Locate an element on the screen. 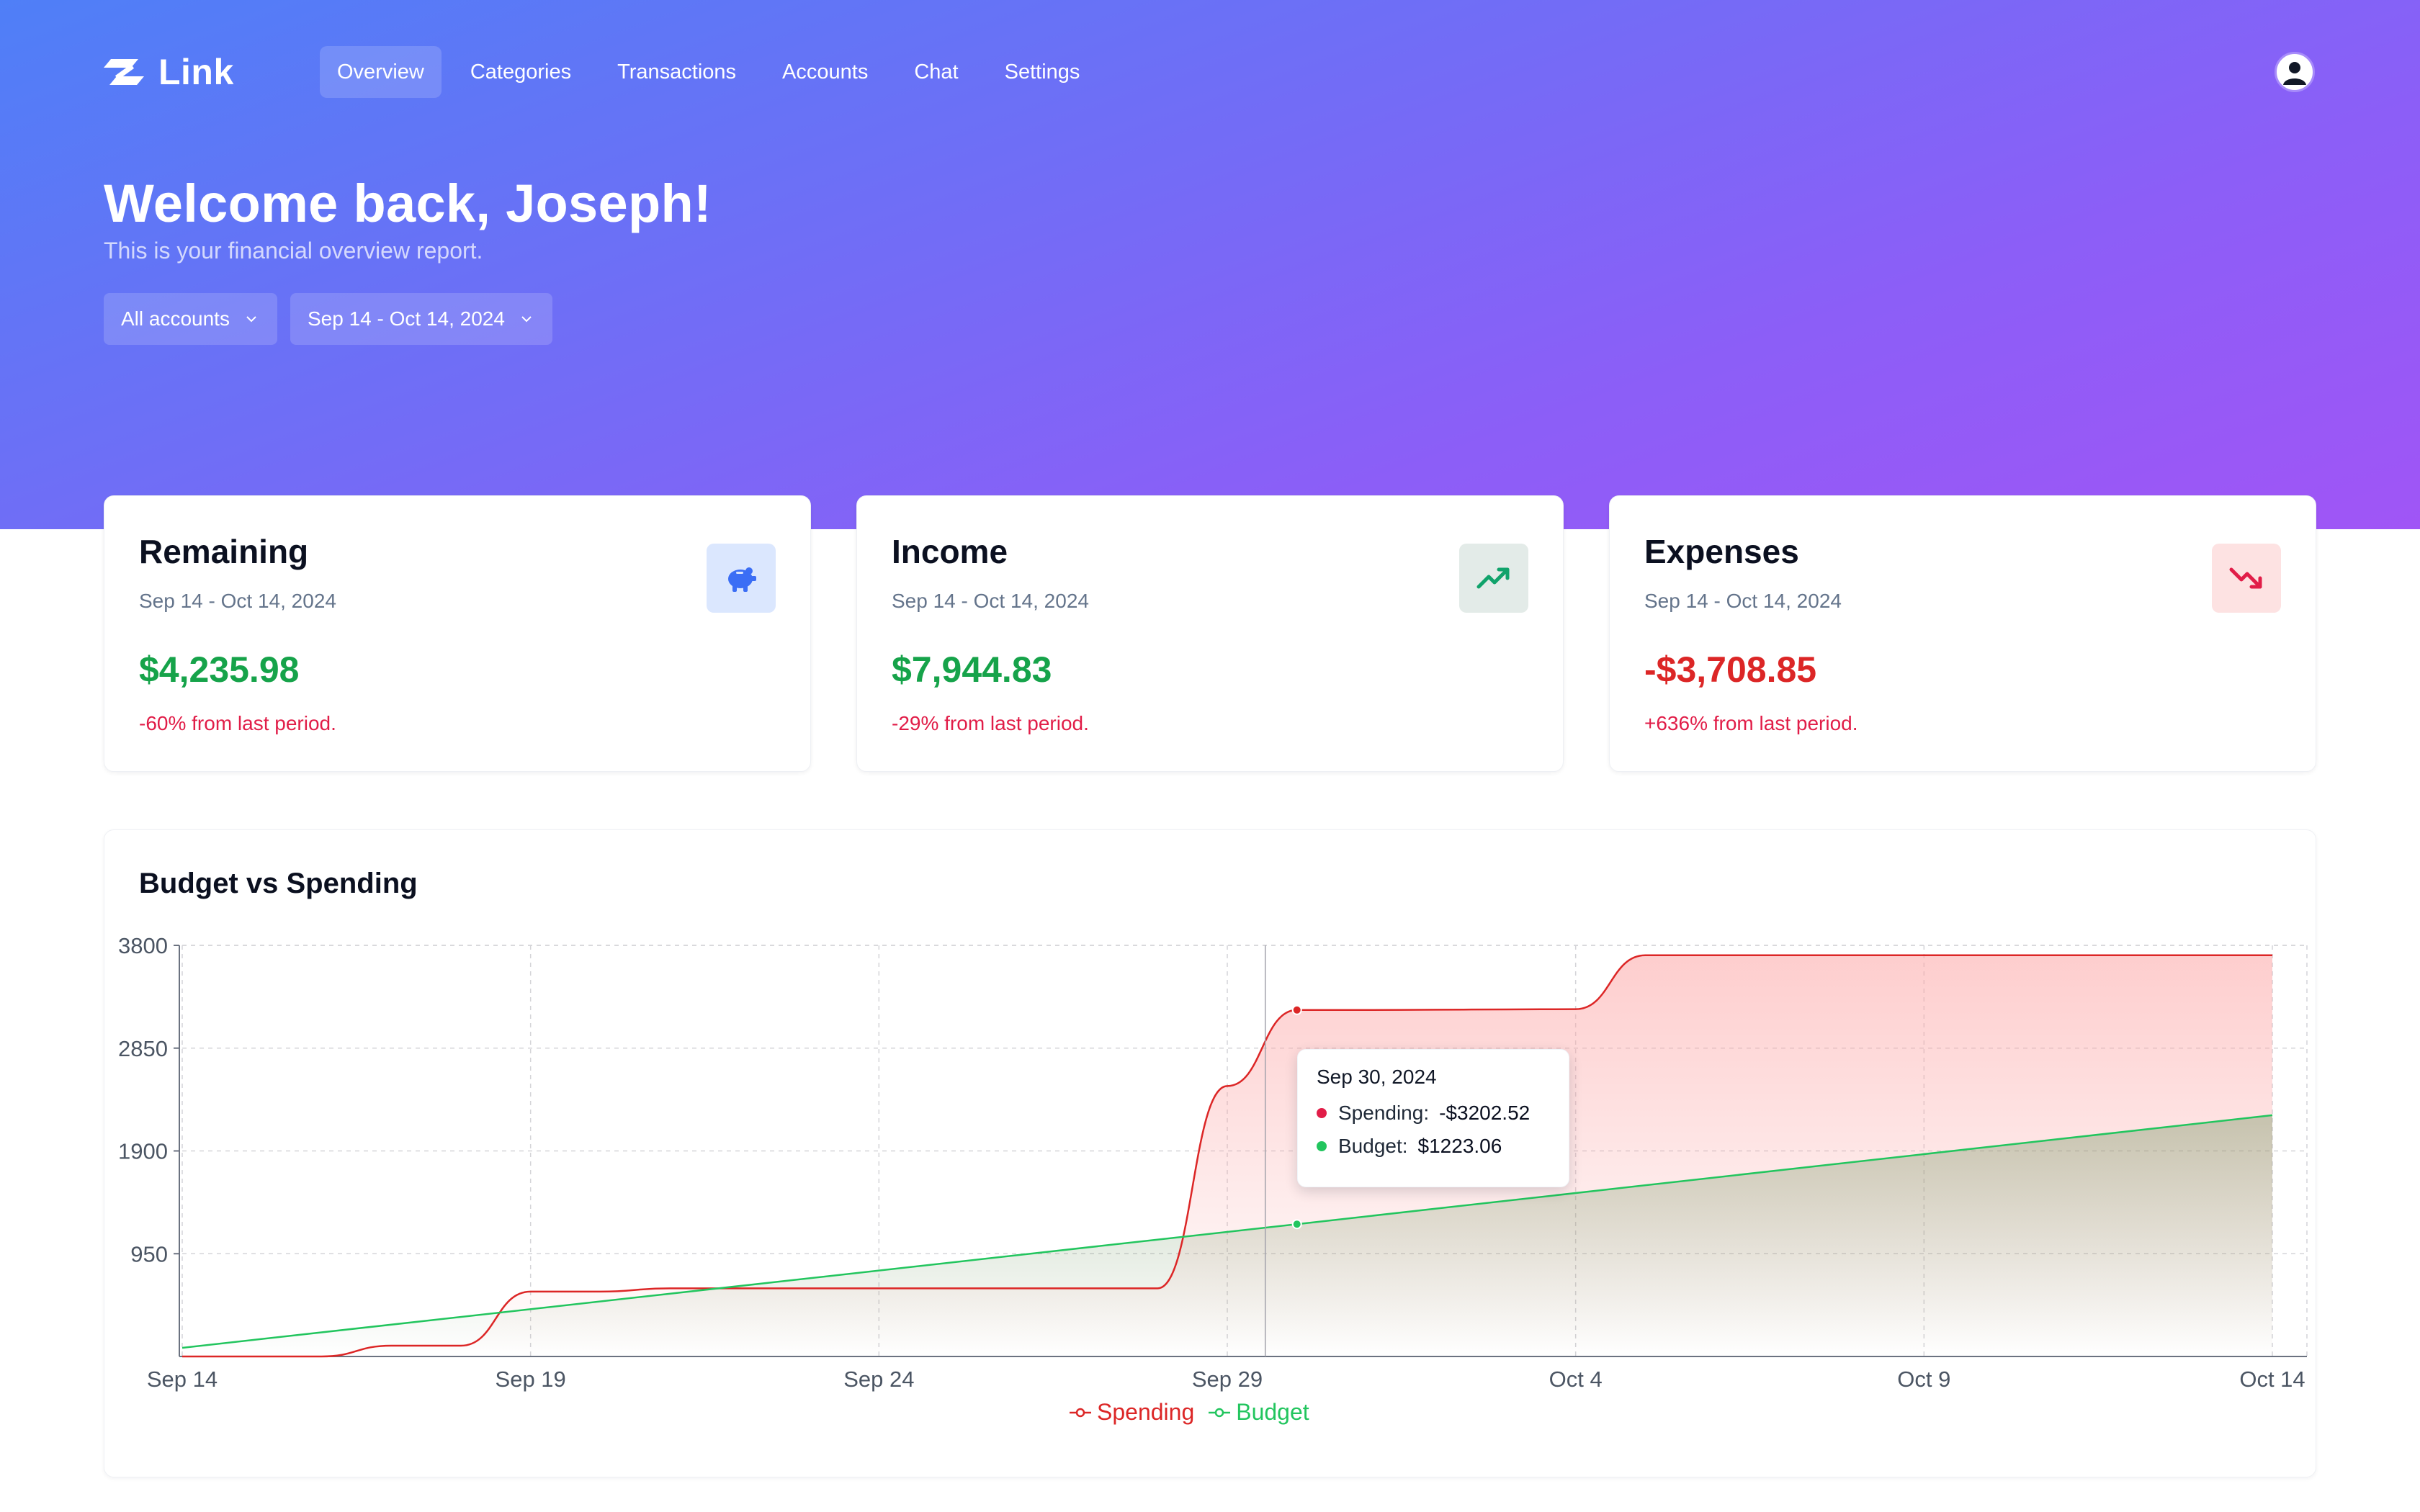 Image resolution: width=2420 pixels, height=1512 pixels. tooltip-date: Sep 30, 2024 is located at coordinates (1377, 1077).